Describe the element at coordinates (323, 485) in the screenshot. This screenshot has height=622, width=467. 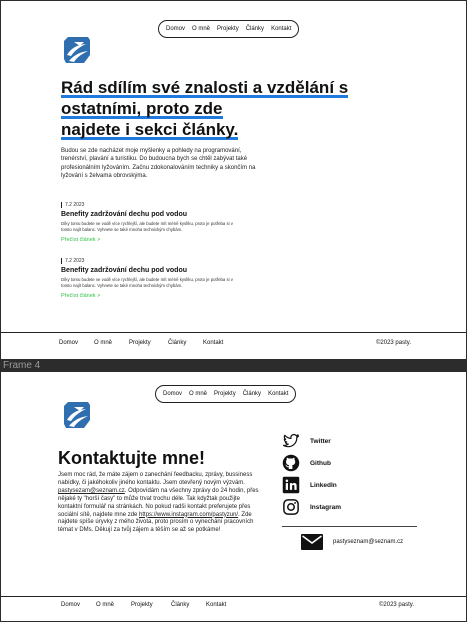
I see `social-linkedin-label: LinkedIn` at that location.